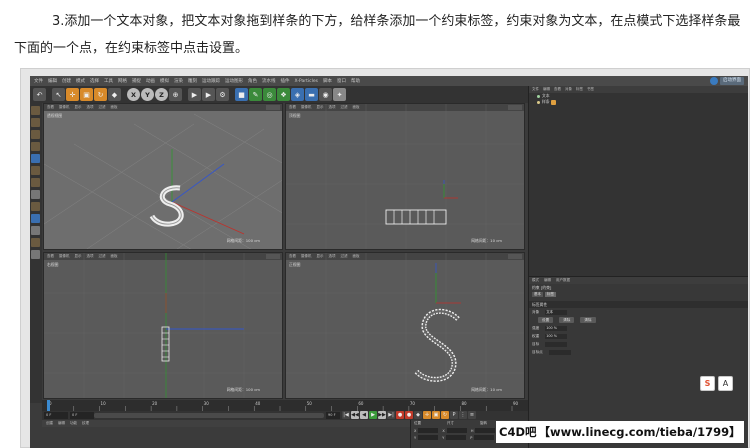  I want to click on keyframe-selection-button: ◆, so click(418, 415).